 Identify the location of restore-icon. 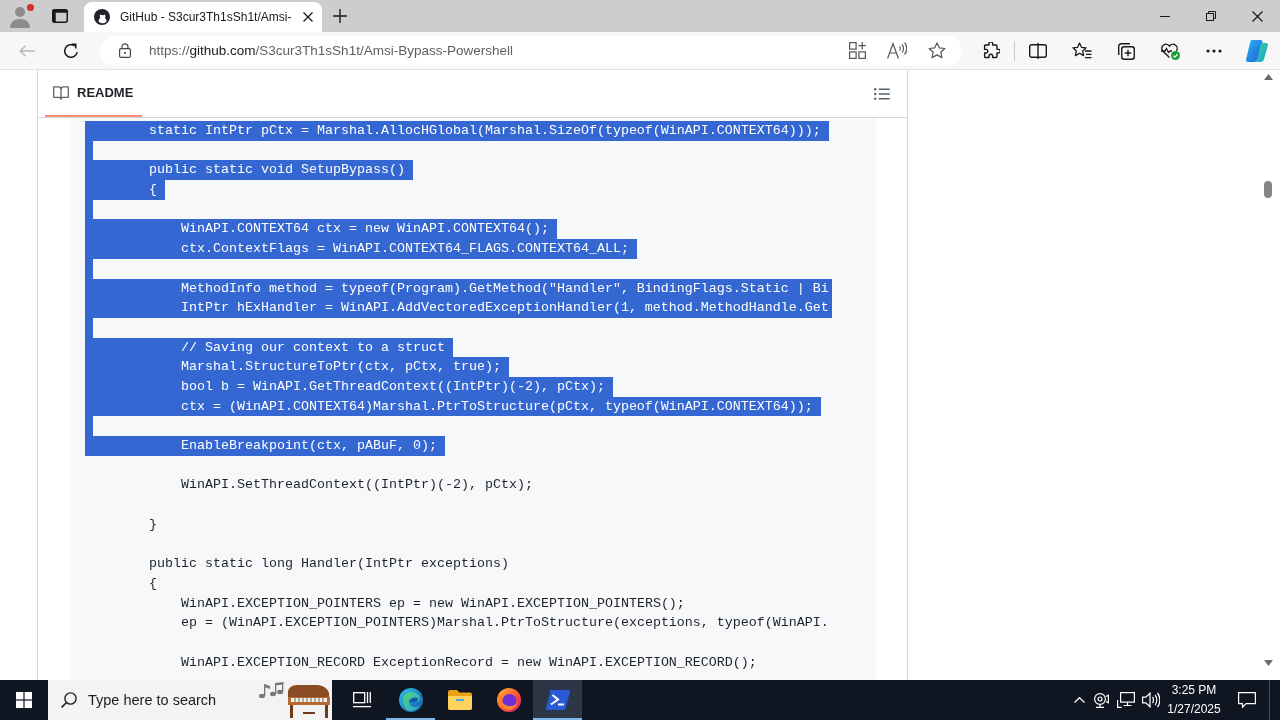
(1211, 16).